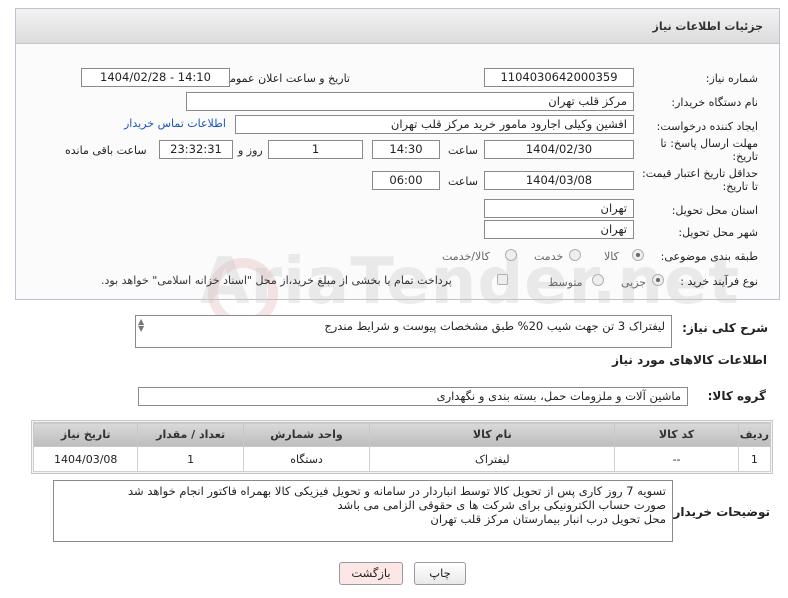  What do you see at coordinates (559, 149) in the screenshot?
I see `deadline-date-field: 1404/02/30` at bounding box center [559, 149].